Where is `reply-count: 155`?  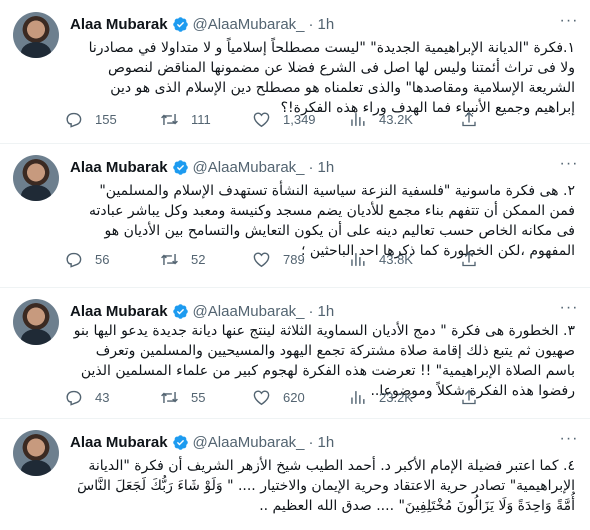
reply-count: 155 is located at coordinates (106, 119).